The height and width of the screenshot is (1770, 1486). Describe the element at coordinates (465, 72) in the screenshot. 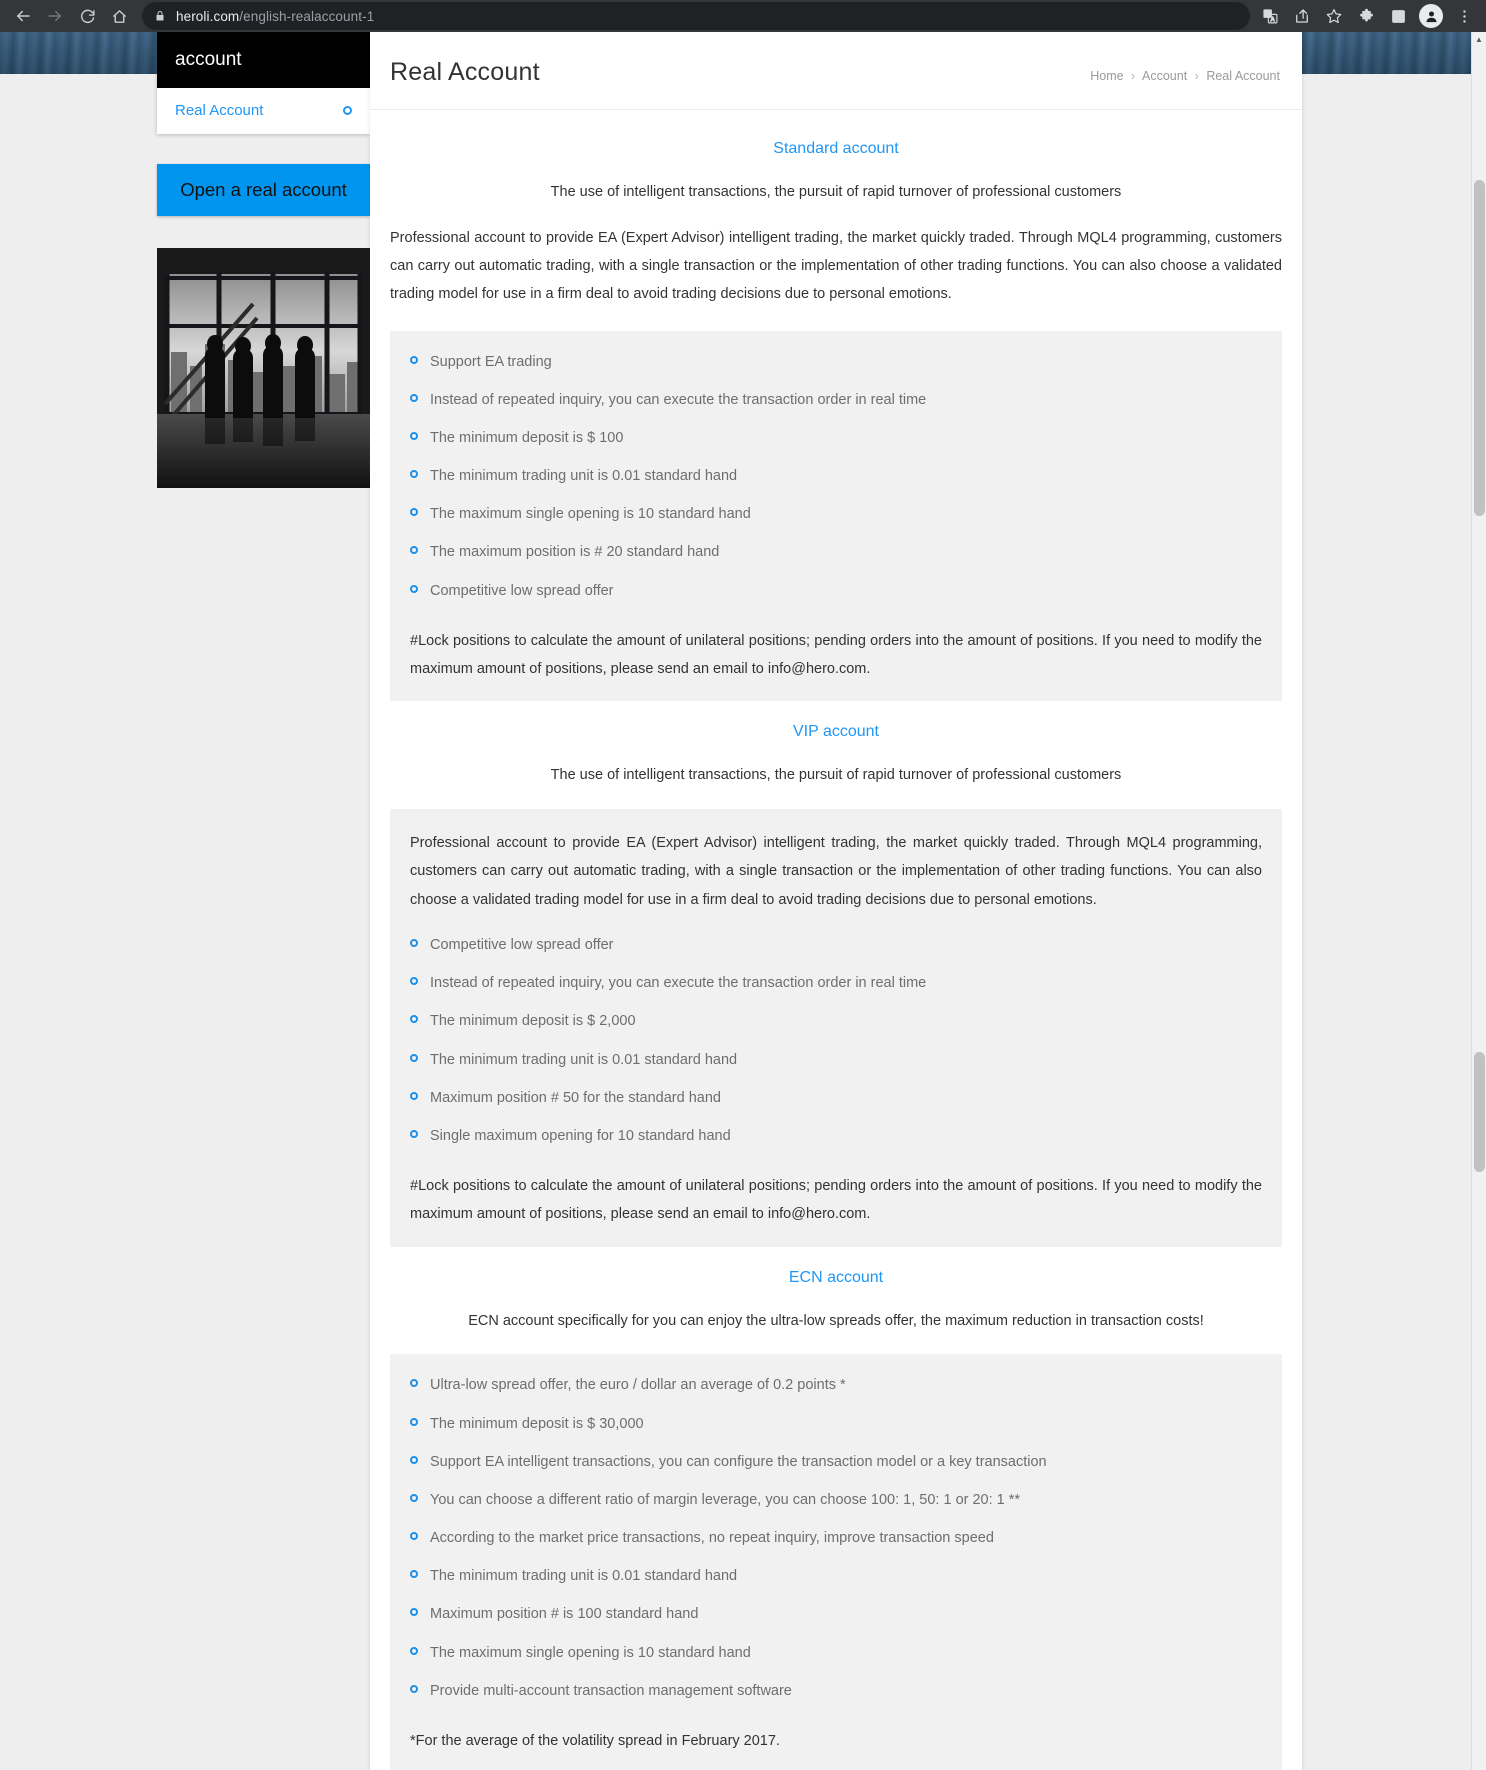

I see `page-title: Real Account` at that location.